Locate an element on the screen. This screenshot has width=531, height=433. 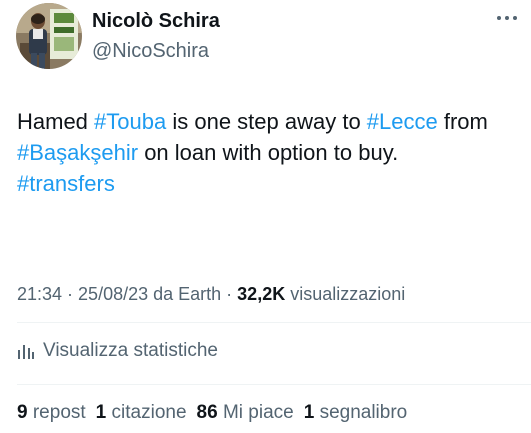
hashtag-link: #transfers is located at coordinates (66, 183).